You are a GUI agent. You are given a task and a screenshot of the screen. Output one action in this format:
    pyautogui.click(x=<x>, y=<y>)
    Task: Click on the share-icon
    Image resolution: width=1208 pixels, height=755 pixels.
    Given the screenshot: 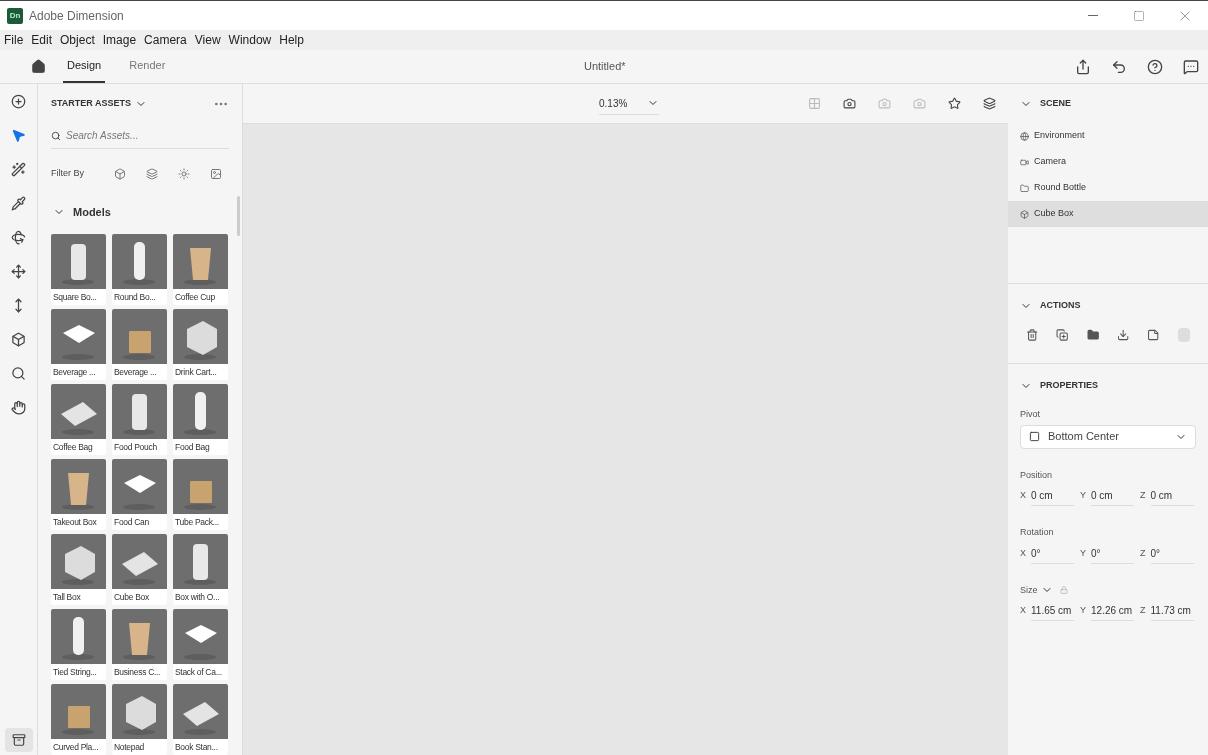 What is the action you would take?
    pyautogui.click(x=1083, y=66)
    